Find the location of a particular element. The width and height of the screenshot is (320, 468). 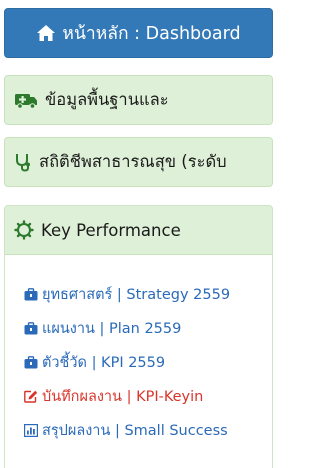

panel-health-statistics: สถิติชีพสาธารณสุข (ระดับ is located at coordinates (138, 162).